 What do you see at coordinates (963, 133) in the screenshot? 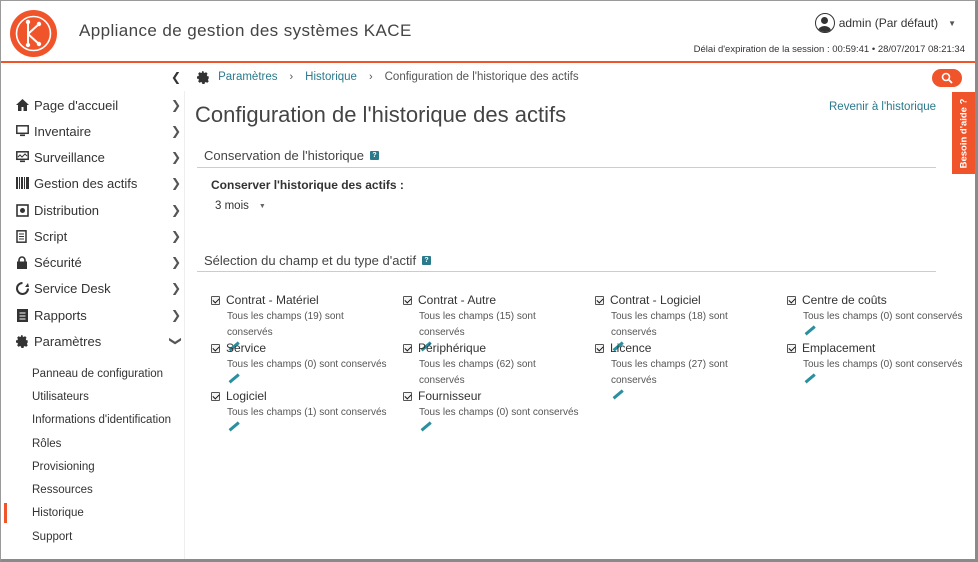
I see `help-tab: Besoin d'aide ?` at bounding box center [963, 133].